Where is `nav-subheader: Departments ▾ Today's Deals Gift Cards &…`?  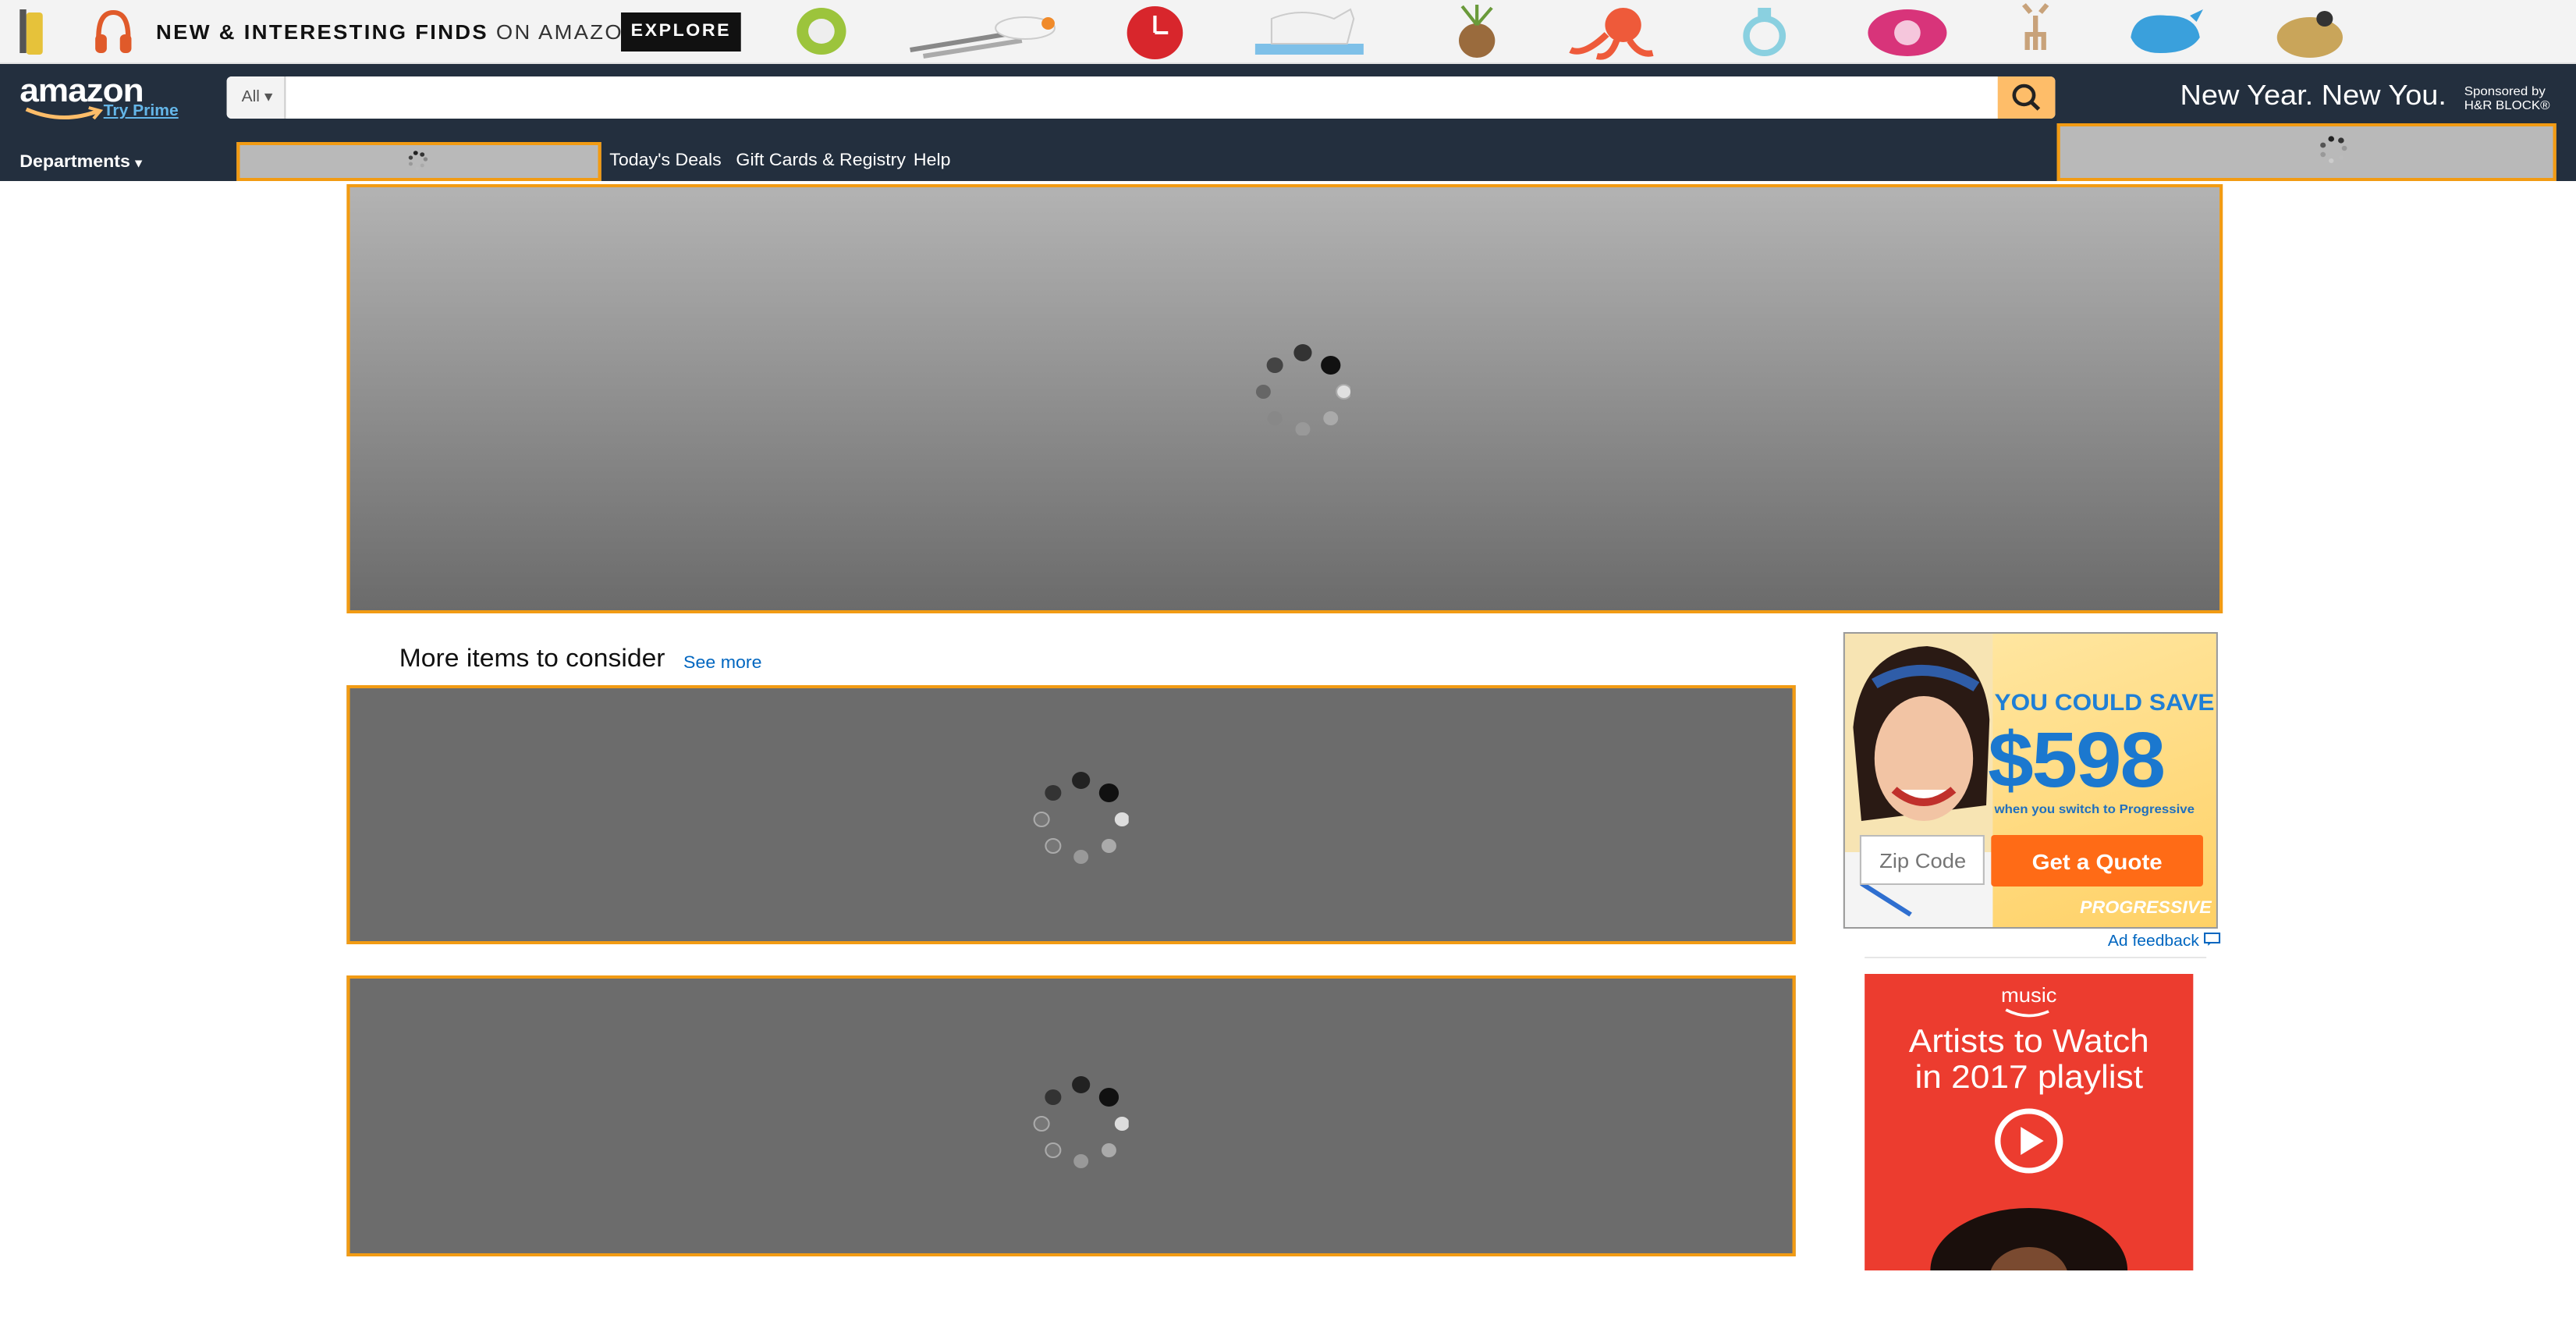
nav-subheader: Departments ▾ Today's Deals Gift Cards &… is located at coordinates (1288, 152).